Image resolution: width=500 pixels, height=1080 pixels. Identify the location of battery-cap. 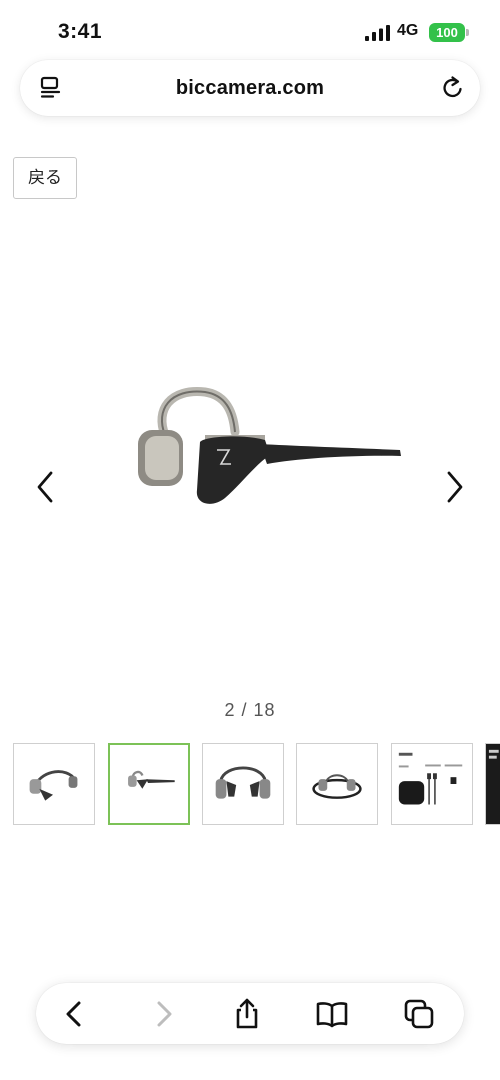
(467, 32).